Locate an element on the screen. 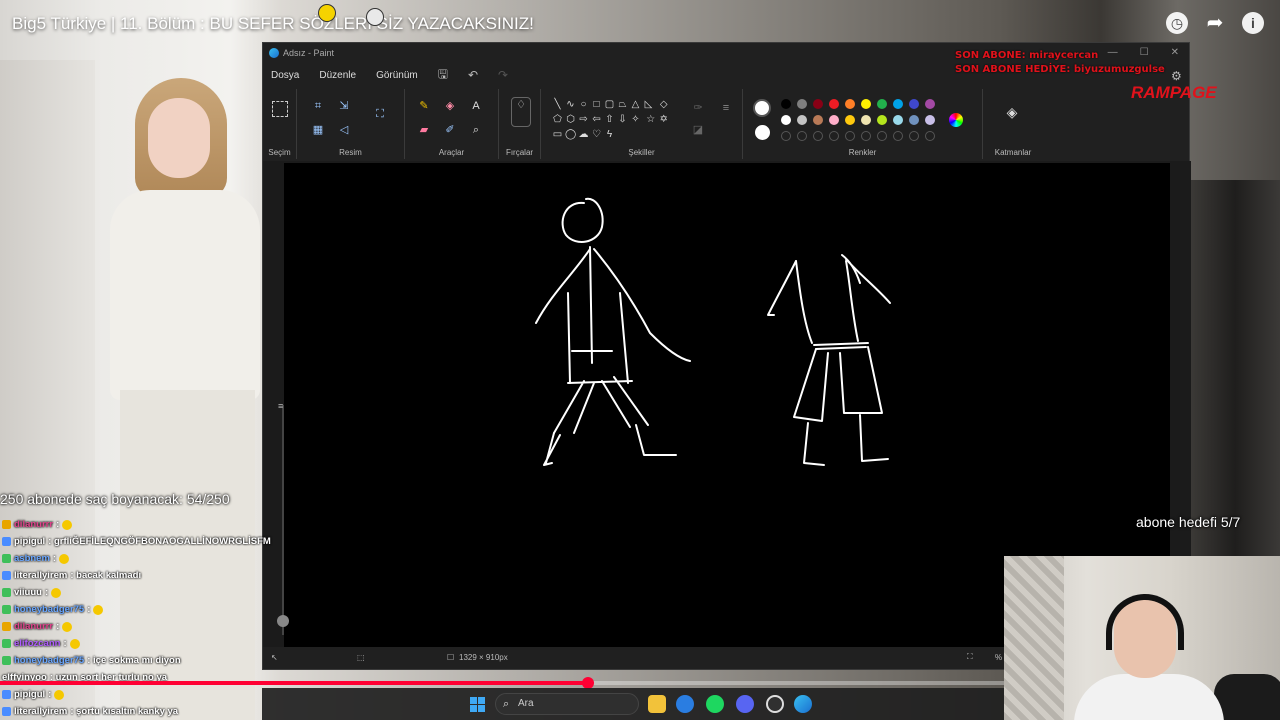 This screenshot has width=1280, height=720. heart-shape-icon: ♡ is located at coordinates (596, 134).